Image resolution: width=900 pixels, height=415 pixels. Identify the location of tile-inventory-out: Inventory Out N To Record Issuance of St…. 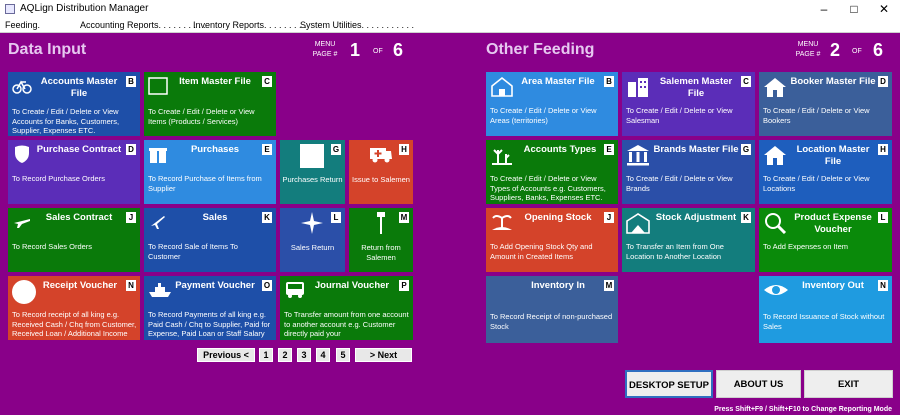
(825, 309).